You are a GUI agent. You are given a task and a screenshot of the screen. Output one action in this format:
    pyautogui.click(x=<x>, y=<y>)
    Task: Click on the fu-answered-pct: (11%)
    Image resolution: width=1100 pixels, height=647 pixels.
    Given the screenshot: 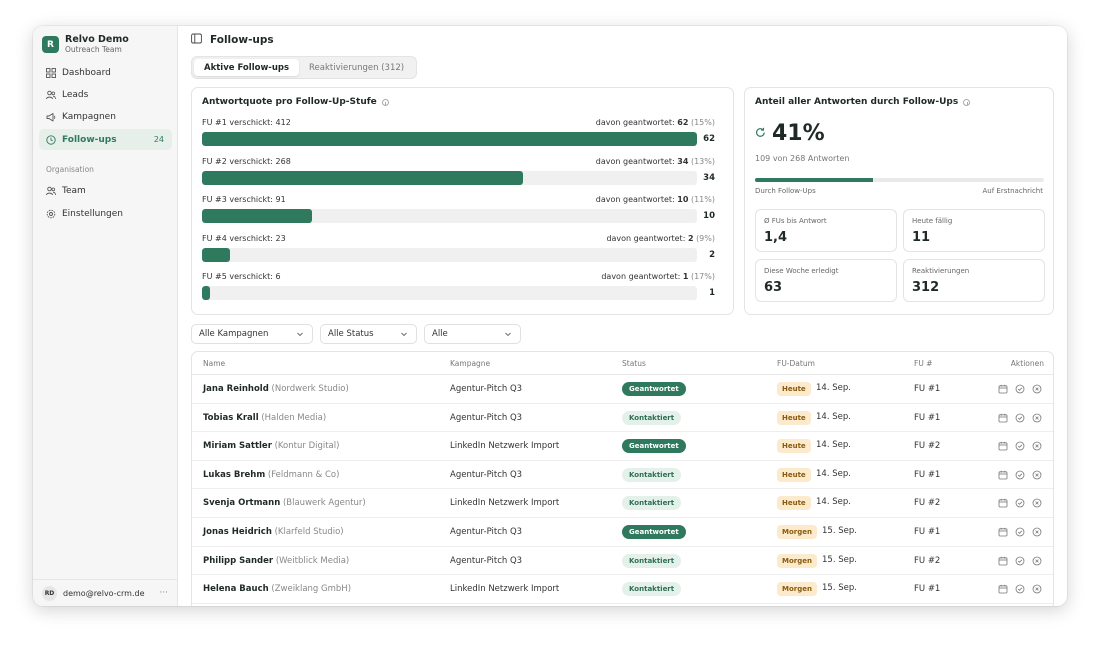 What is the action you would take?
    pyautogui.click(x=702, y=199)
    